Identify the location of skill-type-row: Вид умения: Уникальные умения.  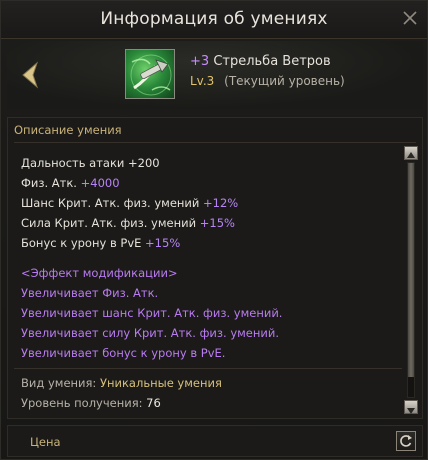
(121, 383).